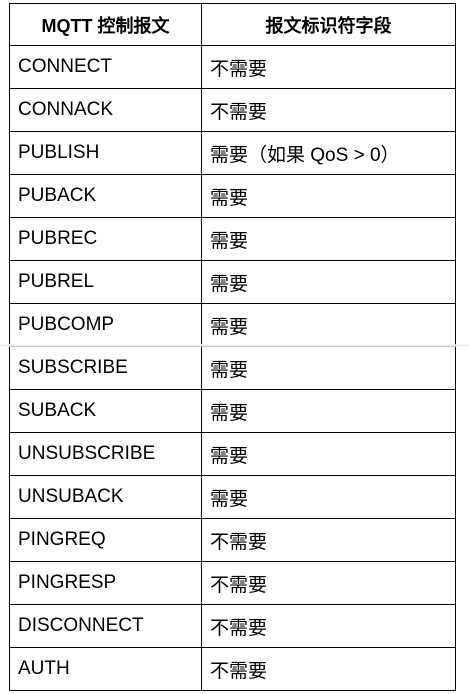  What do you see at coordinates (105, 110) in the screenshot?
I see `packet-name-cell: CONNACK` at bounding box center [105, 110].